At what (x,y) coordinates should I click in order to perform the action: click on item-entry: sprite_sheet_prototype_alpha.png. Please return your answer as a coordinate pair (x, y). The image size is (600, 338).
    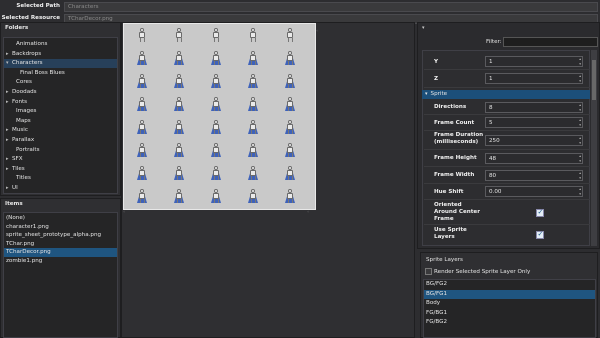
    Looking at the image, I should click on (60, 235).